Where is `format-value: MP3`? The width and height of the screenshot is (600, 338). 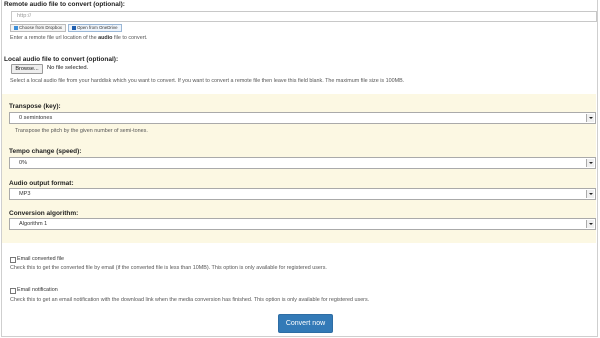 format-value: MP3 is located at coordinates (25, 194).